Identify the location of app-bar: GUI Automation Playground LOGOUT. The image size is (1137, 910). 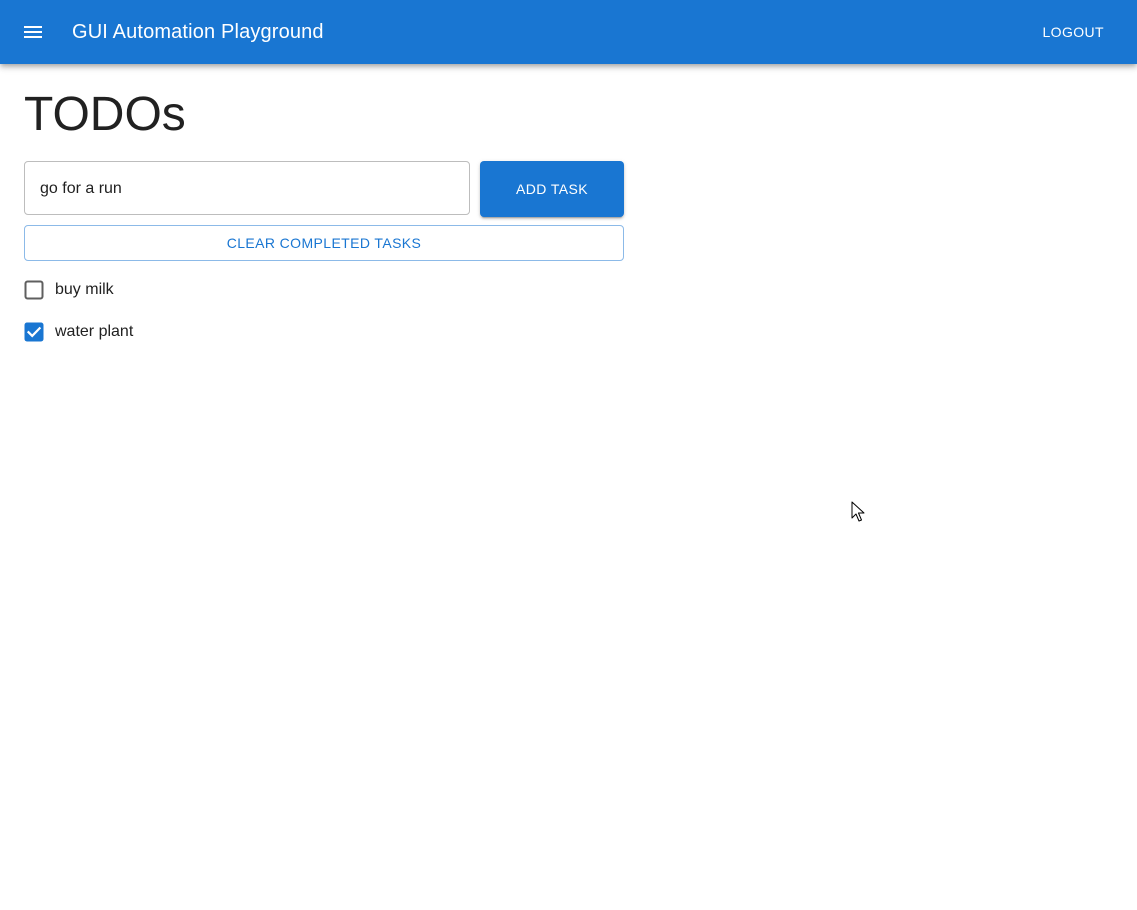
(568, 32).